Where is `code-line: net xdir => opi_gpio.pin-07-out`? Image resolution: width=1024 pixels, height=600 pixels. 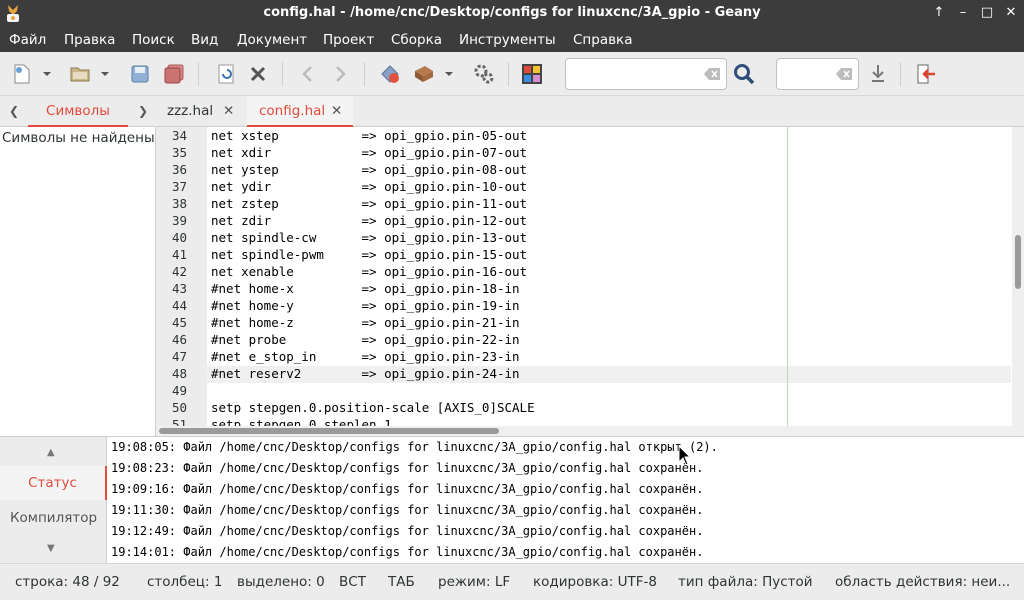
code-line: net xdir => opi_gpio.pin-07-out is located at coordinates (369, 152).